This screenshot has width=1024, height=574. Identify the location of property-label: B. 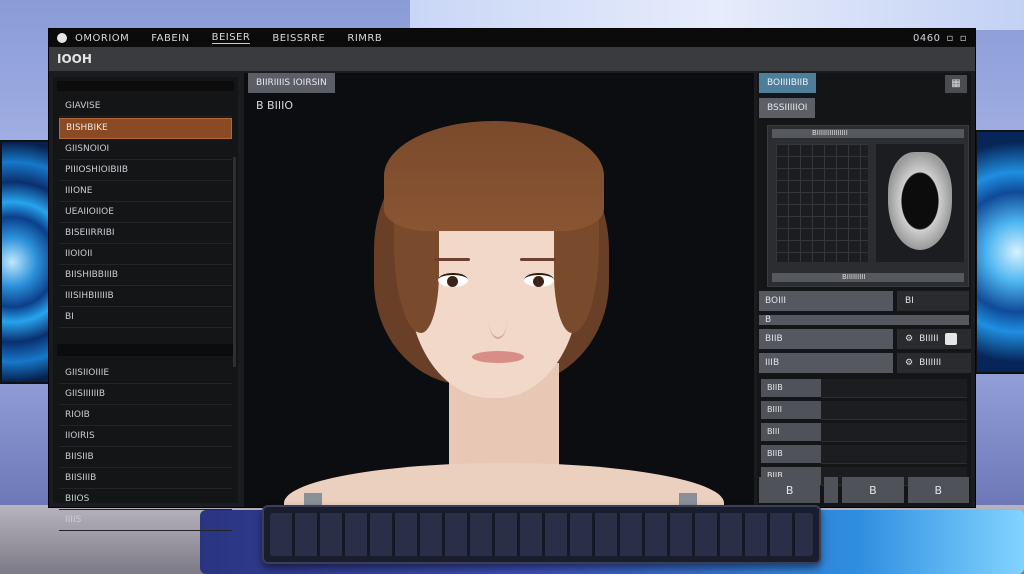
(864, 320).